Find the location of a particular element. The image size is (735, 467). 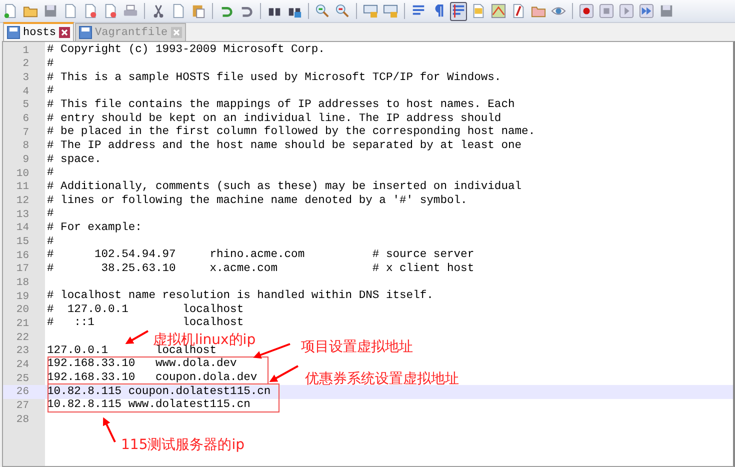

indent-guide-icon is located at coordinates (458, 11).